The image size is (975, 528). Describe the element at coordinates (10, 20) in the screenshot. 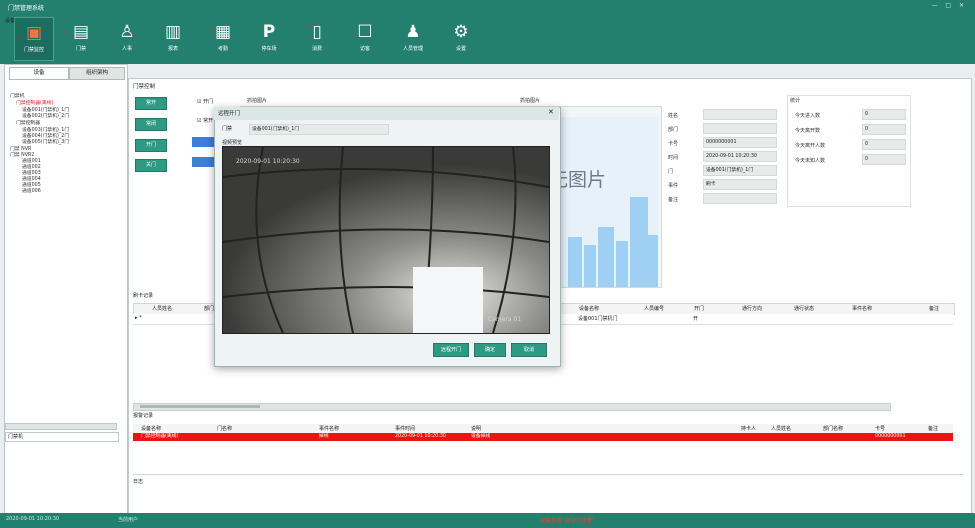

I see `tree-root: 设备` at that location.